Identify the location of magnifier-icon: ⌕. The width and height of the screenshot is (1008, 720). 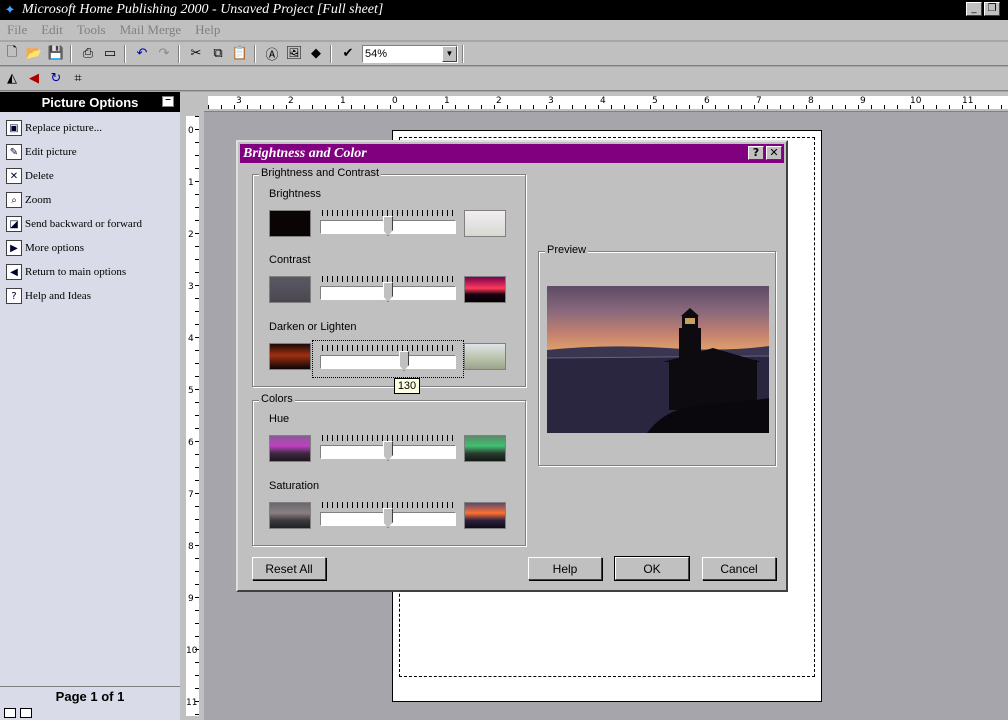
(14, 200).